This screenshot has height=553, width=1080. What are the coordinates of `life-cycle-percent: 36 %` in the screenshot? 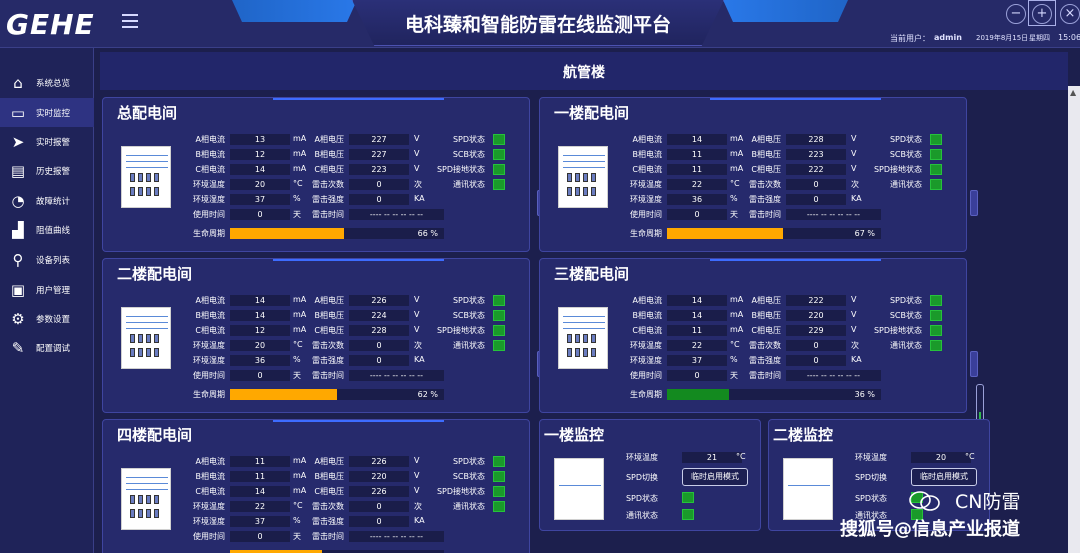 It's located at (864, 394).